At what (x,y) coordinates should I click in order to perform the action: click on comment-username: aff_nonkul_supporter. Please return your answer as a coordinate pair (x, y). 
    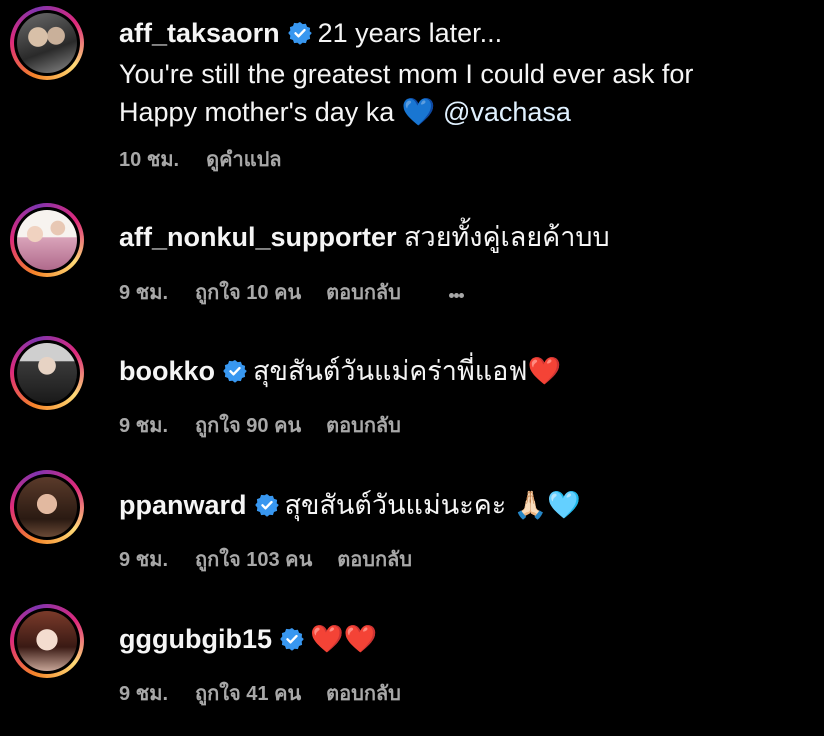
    Looking at the image, I should click on (258, 237).